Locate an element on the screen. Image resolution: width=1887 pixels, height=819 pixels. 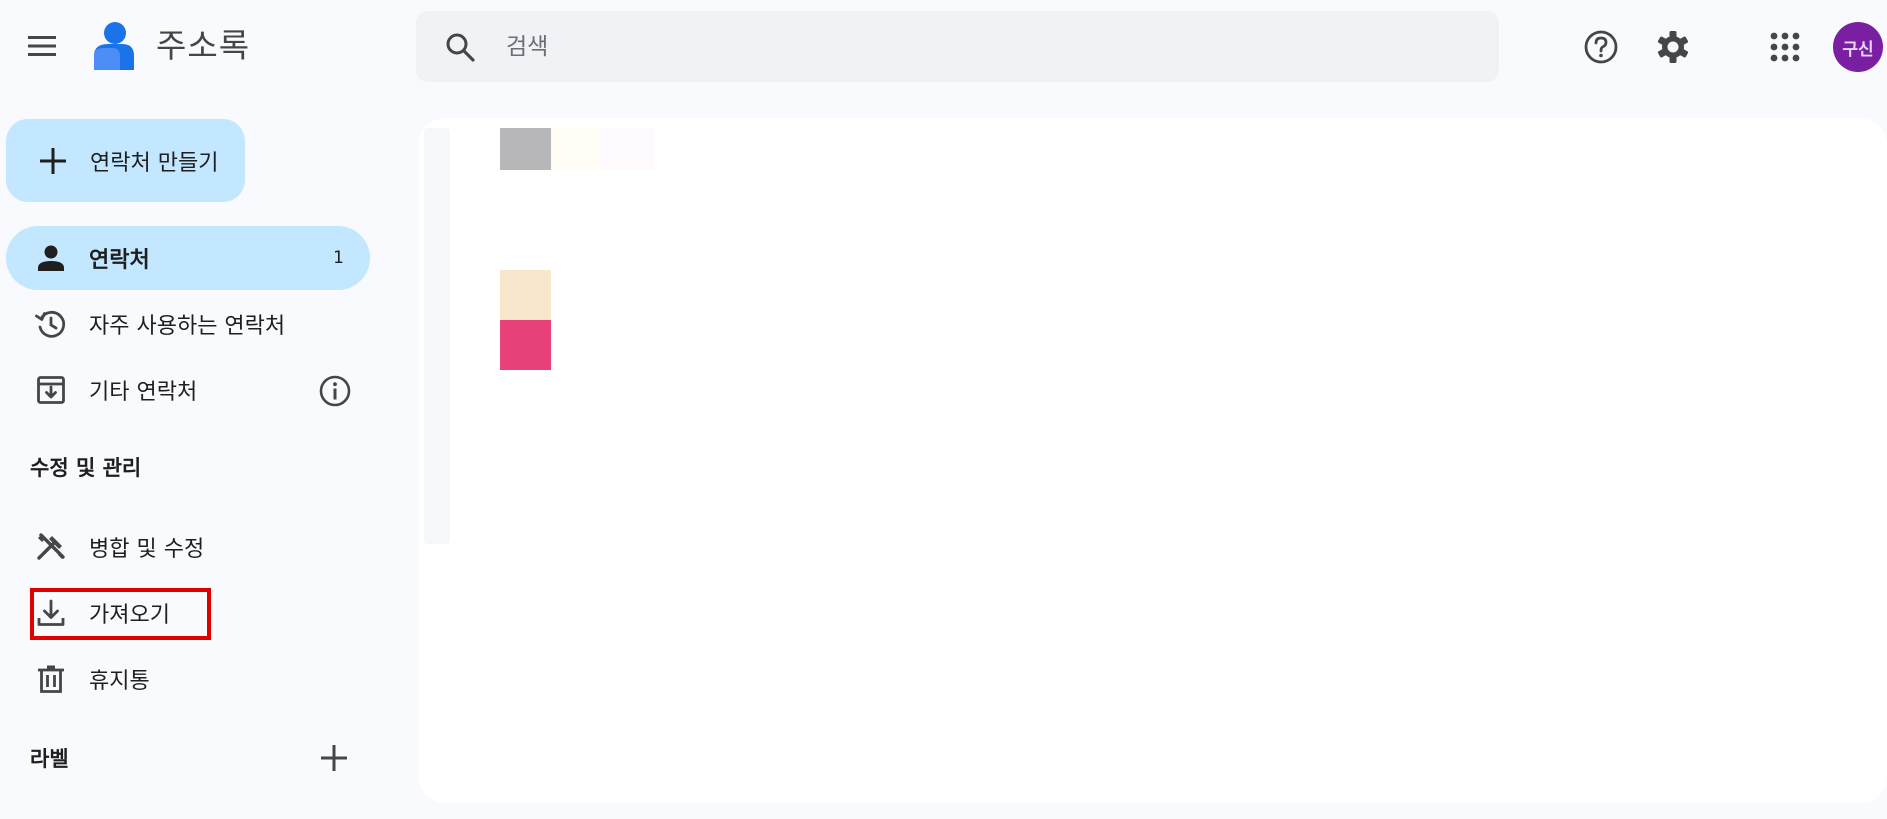
help-button is located at coordinates (1601, 47).